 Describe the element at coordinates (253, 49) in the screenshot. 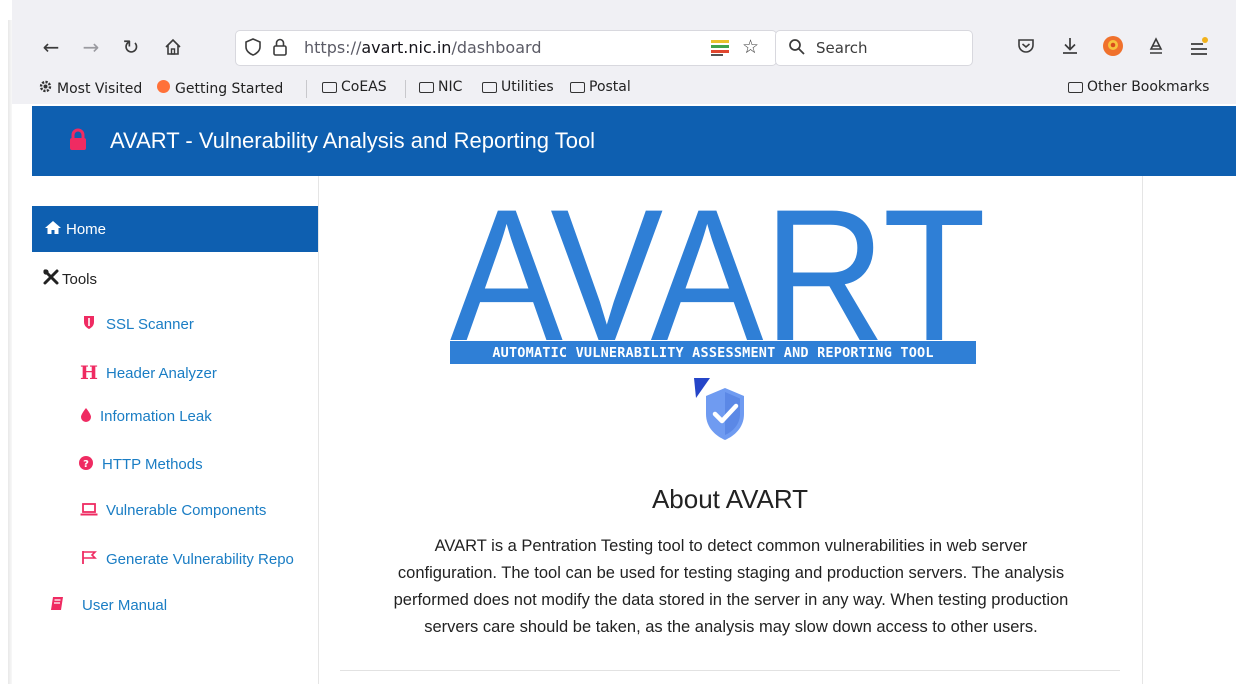

I see `tracking-shield-icon` at that location.